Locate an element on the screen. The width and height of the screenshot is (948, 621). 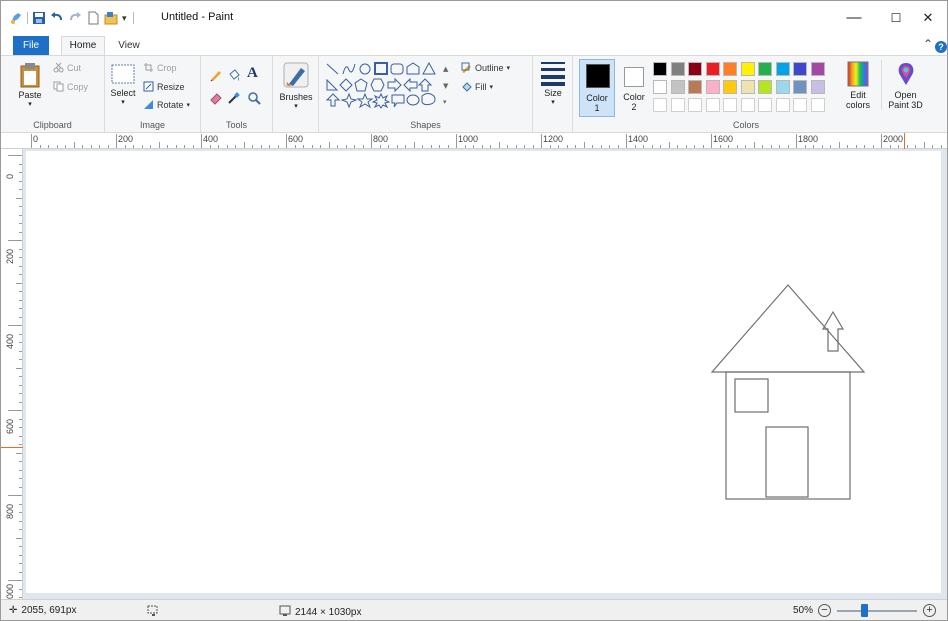
edit-colors-button: Edit colors is located at coordinates (858, 85).